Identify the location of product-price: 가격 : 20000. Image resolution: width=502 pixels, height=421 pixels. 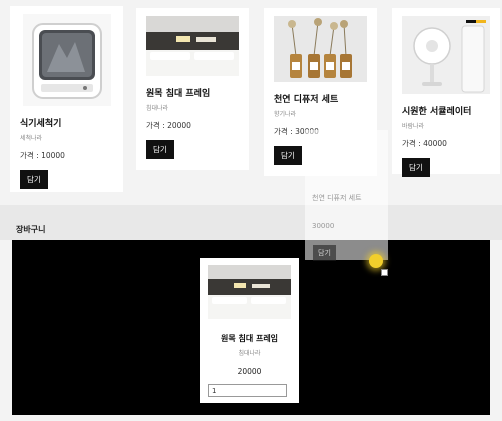
(168, 125).